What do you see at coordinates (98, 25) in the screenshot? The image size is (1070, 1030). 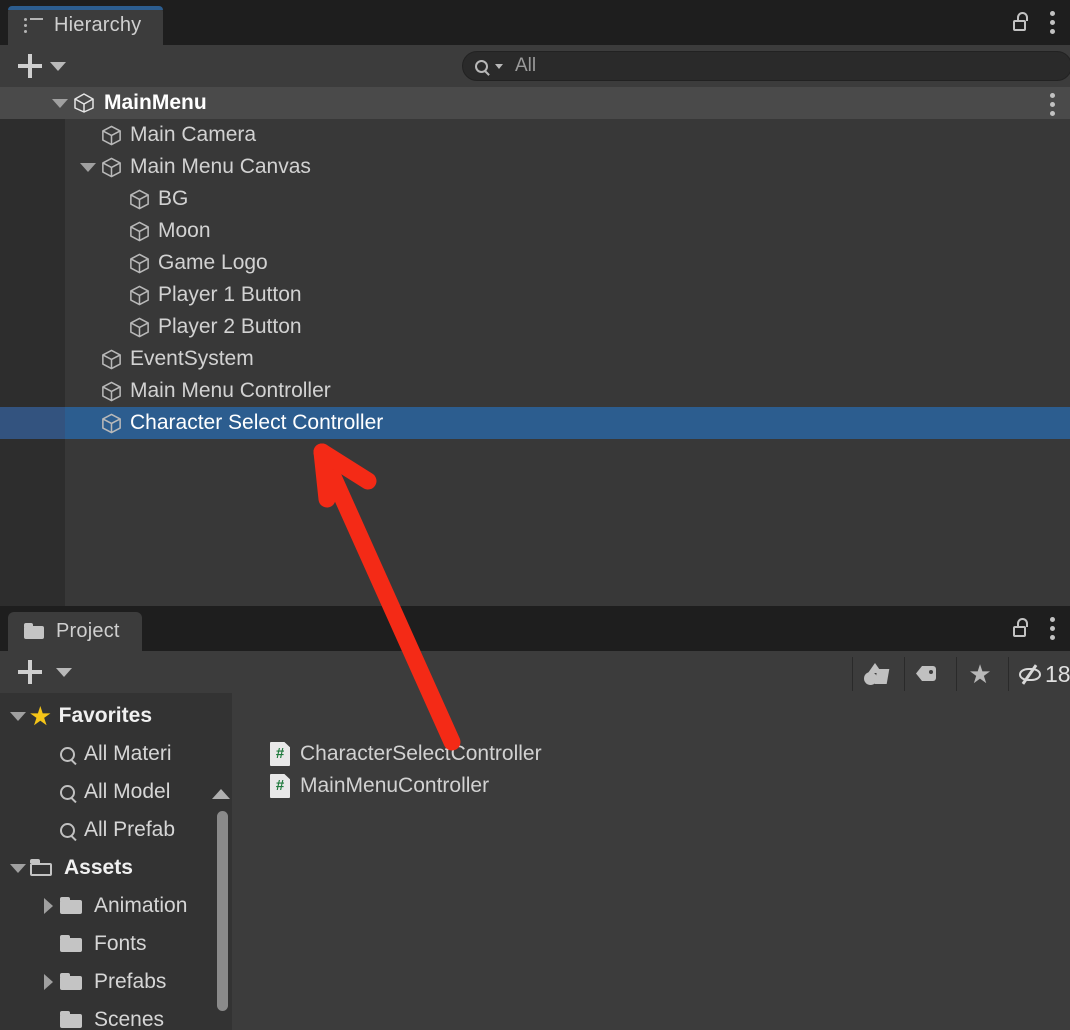 I see `tab-hierarchy-label: Hierarchy` at bounding box center [98, 25].